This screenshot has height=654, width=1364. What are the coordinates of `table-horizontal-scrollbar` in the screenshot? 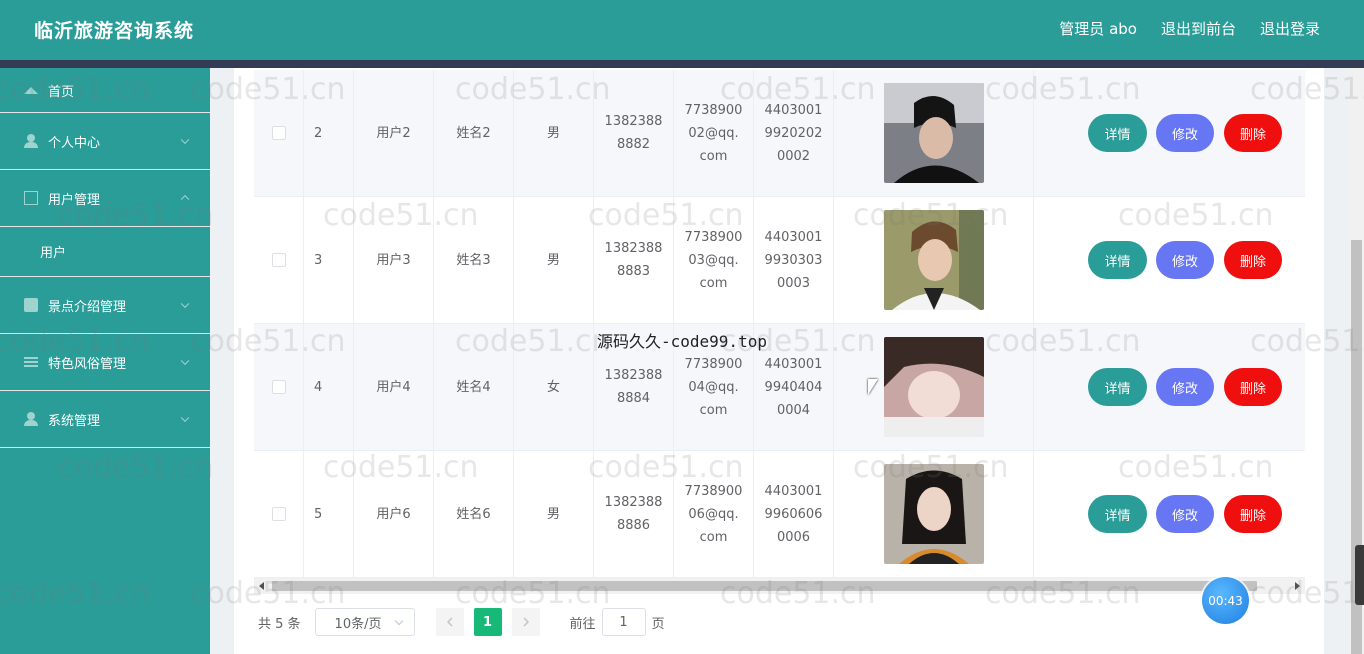 It's located at (779, 586).